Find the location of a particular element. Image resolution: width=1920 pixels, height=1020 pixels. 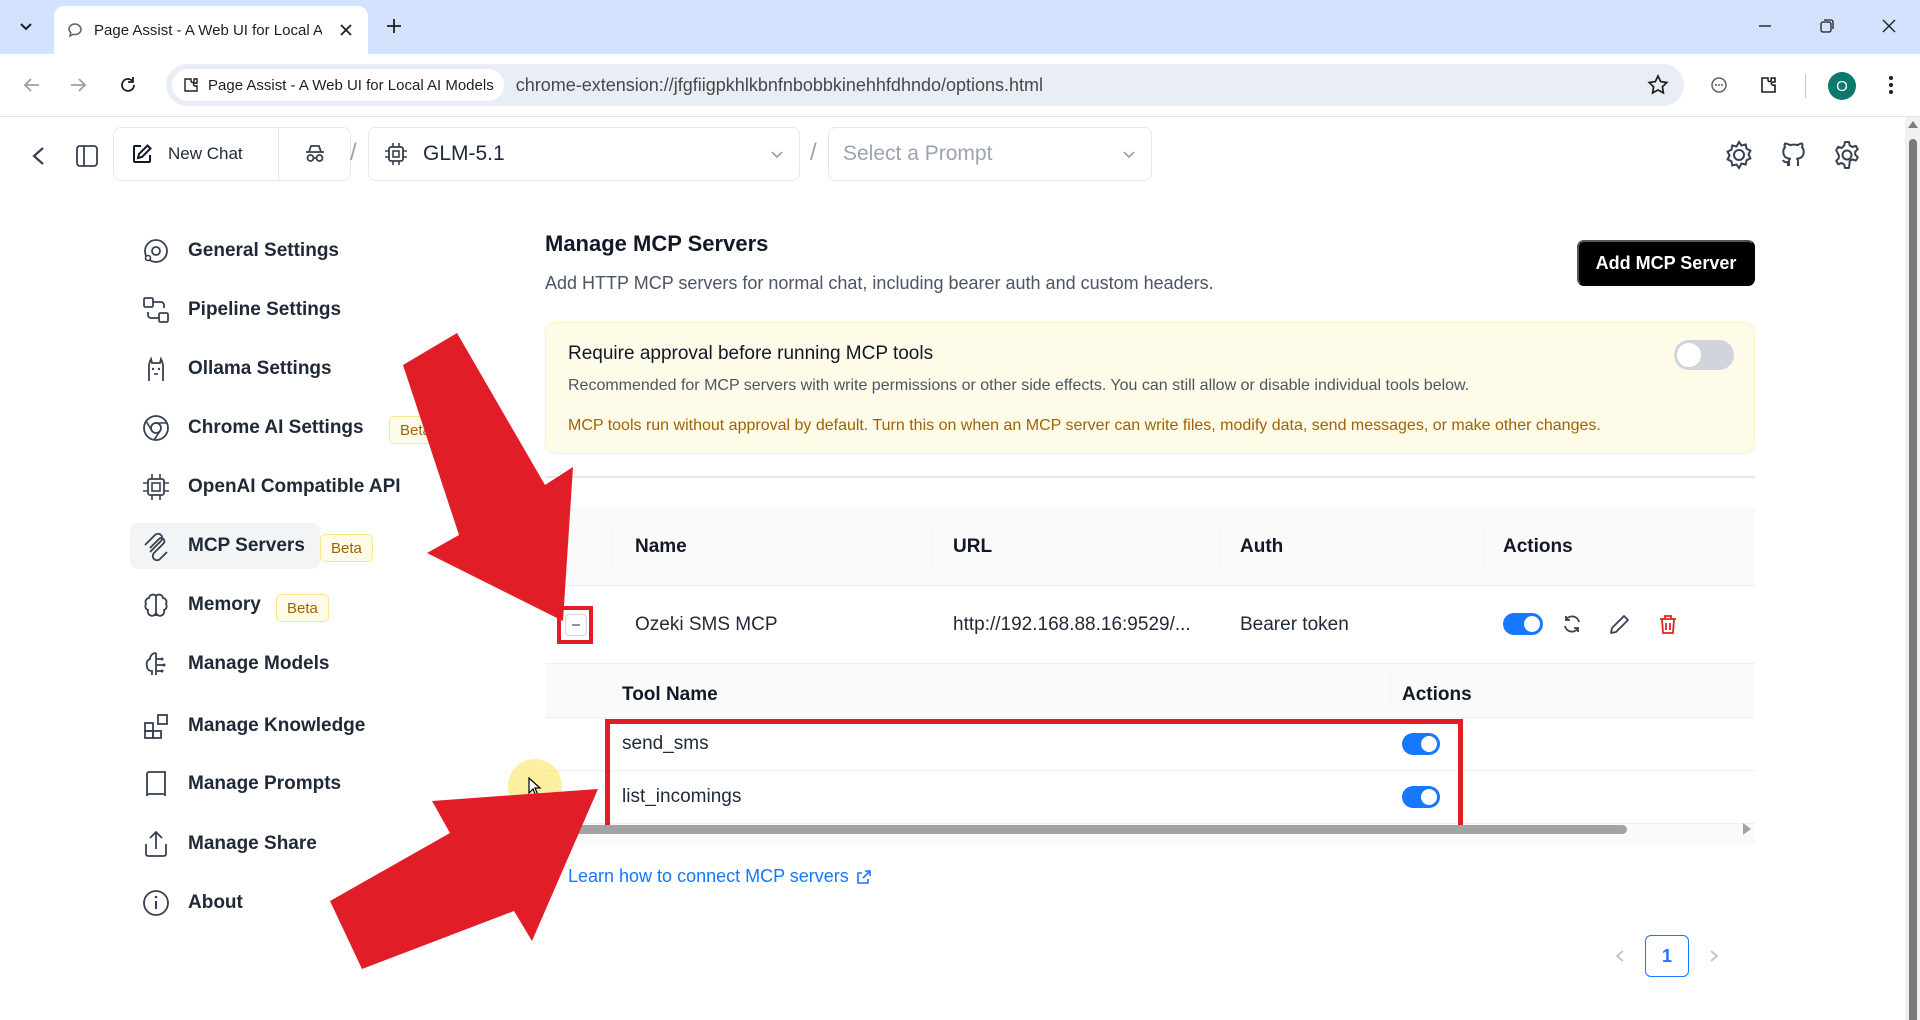

arrow-left-icon is located at coordinates (31, 85).